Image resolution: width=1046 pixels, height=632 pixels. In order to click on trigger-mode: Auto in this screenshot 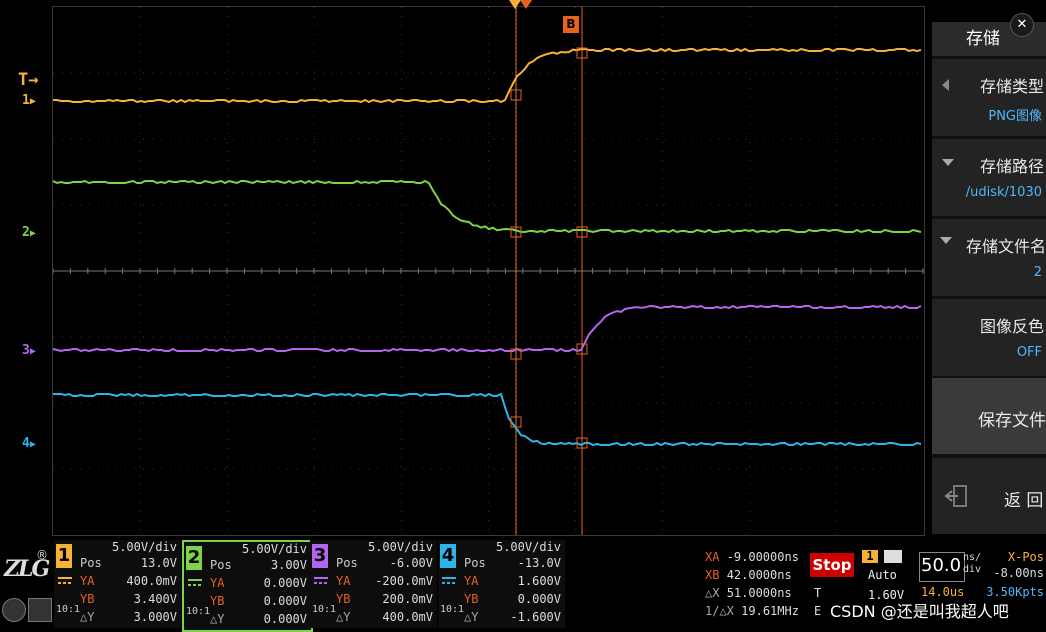, I will do `click(882, 575)`.